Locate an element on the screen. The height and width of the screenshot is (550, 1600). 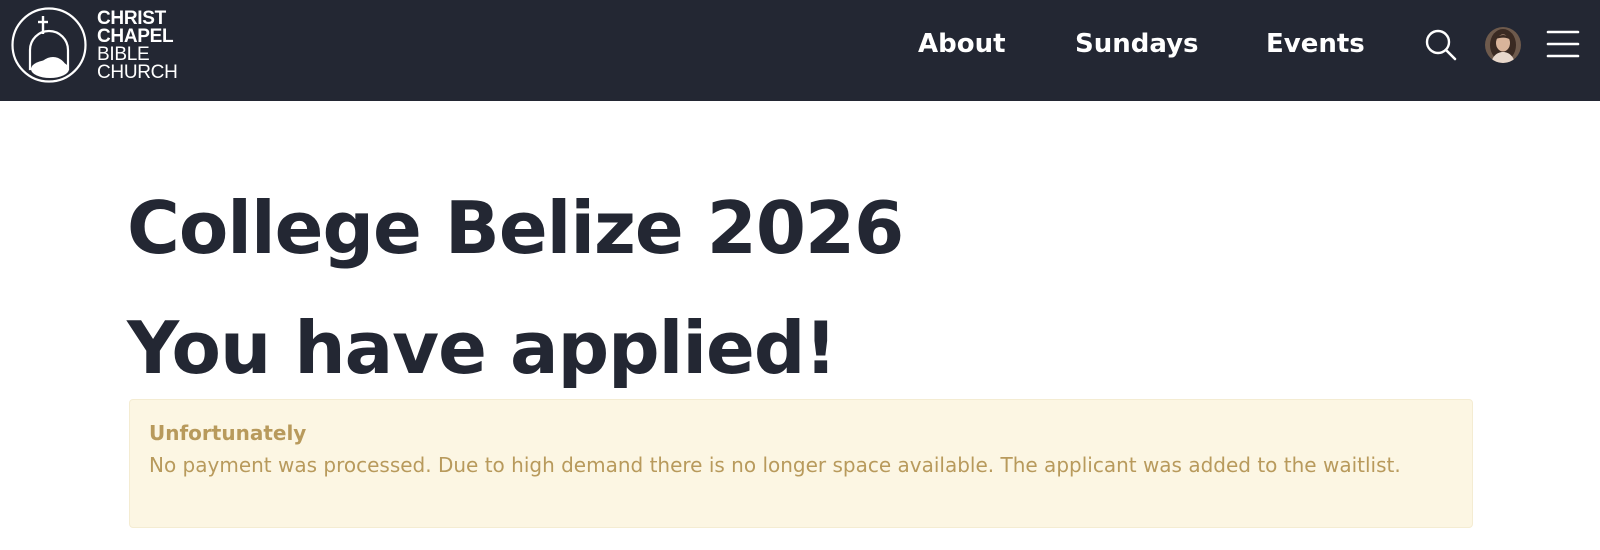
search-icon is located at coordinates (1441, 45).